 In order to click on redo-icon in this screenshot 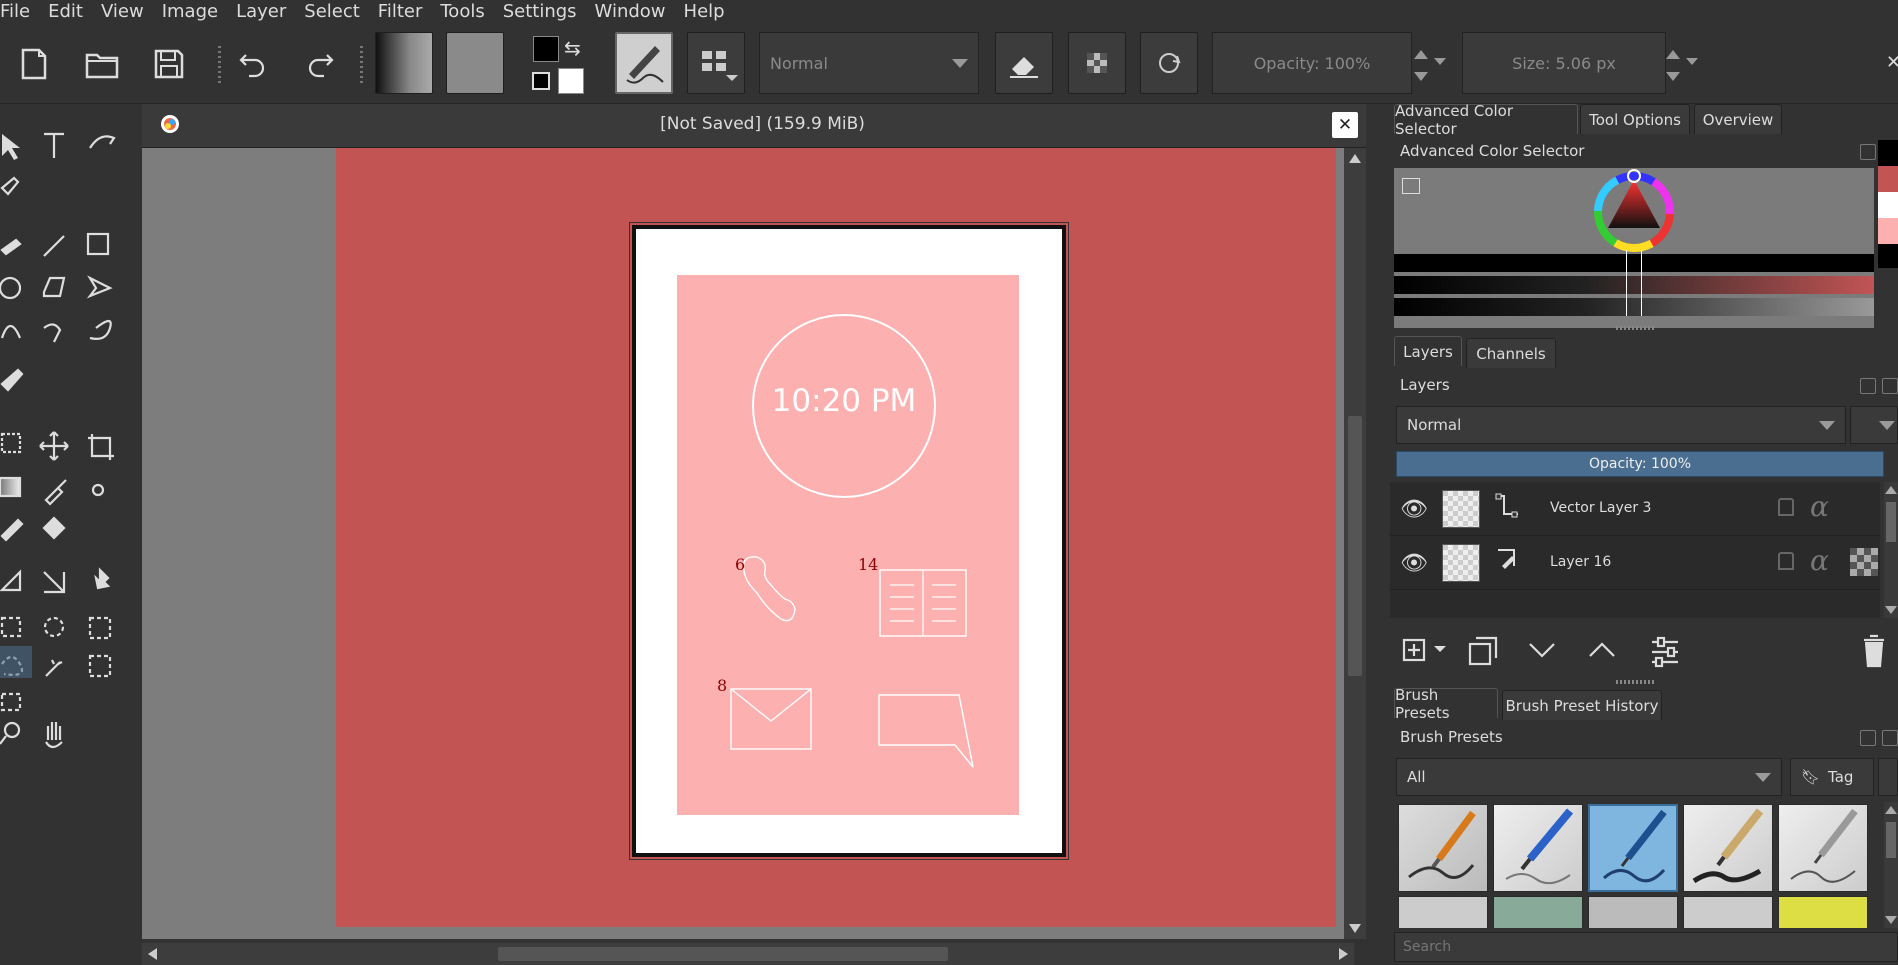, I will do `click(320, 64)`.